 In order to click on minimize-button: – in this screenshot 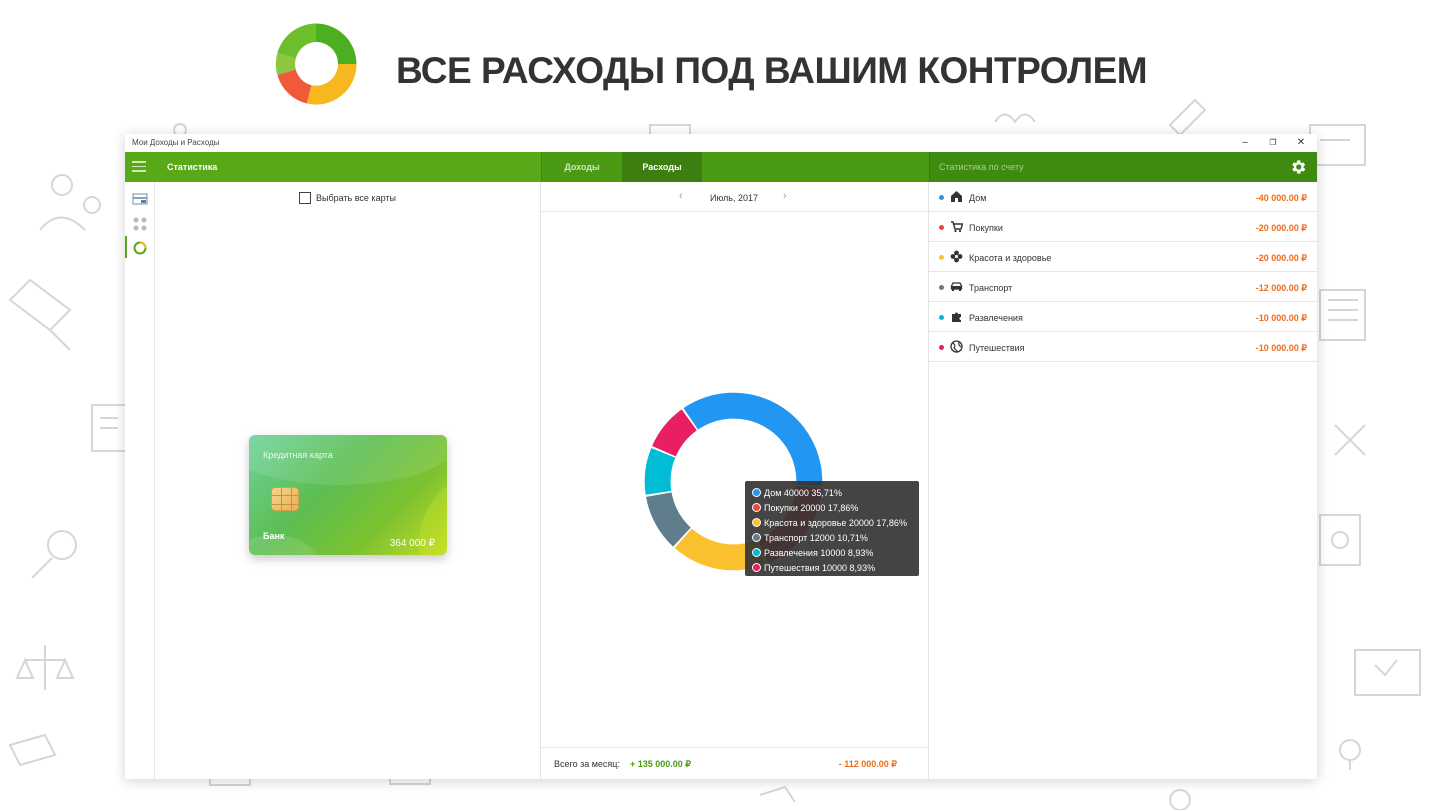, I will do `click(1245, 143)`.